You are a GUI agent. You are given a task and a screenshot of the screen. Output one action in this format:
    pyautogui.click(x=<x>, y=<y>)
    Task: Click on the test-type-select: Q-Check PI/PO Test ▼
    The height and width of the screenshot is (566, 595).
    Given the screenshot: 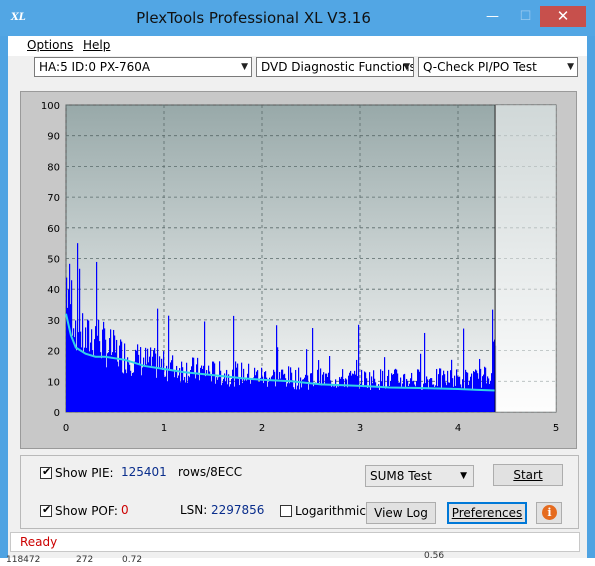 What is the action you would take?
    pyautogui.click(x=498, y=67)
    